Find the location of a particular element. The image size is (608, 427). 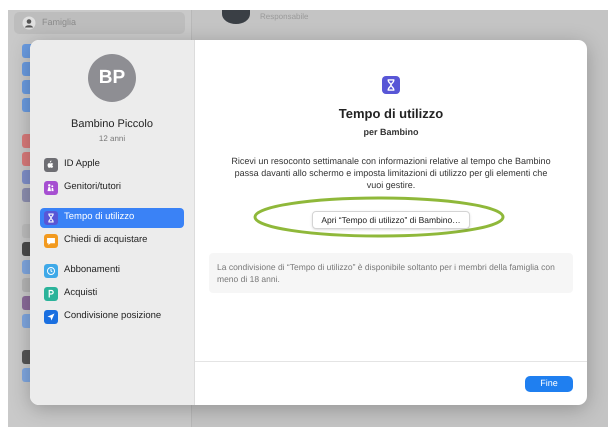

sidebar-item: Abbonamenti is located at coordinates (112, 270).